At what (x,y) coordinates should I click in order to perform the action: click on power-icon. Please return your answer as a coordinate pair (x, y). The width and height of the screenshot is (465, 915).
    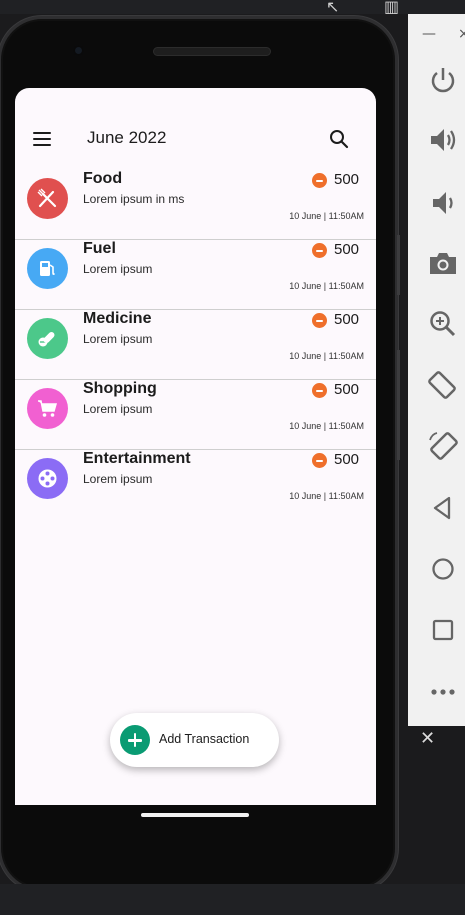
    Looking at the image, I should click on (443, 80).